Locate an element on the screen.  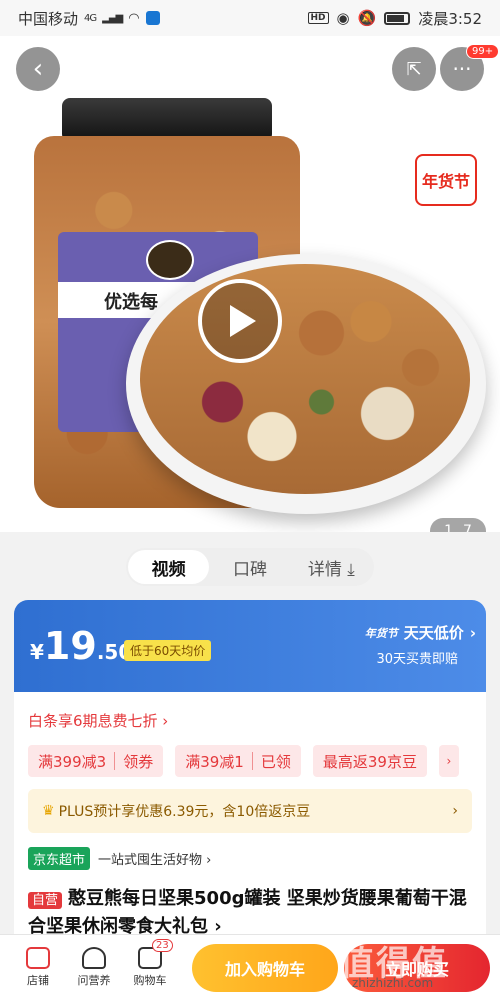
jar-label-text: 优选每 is located at coordinates (131, 302).